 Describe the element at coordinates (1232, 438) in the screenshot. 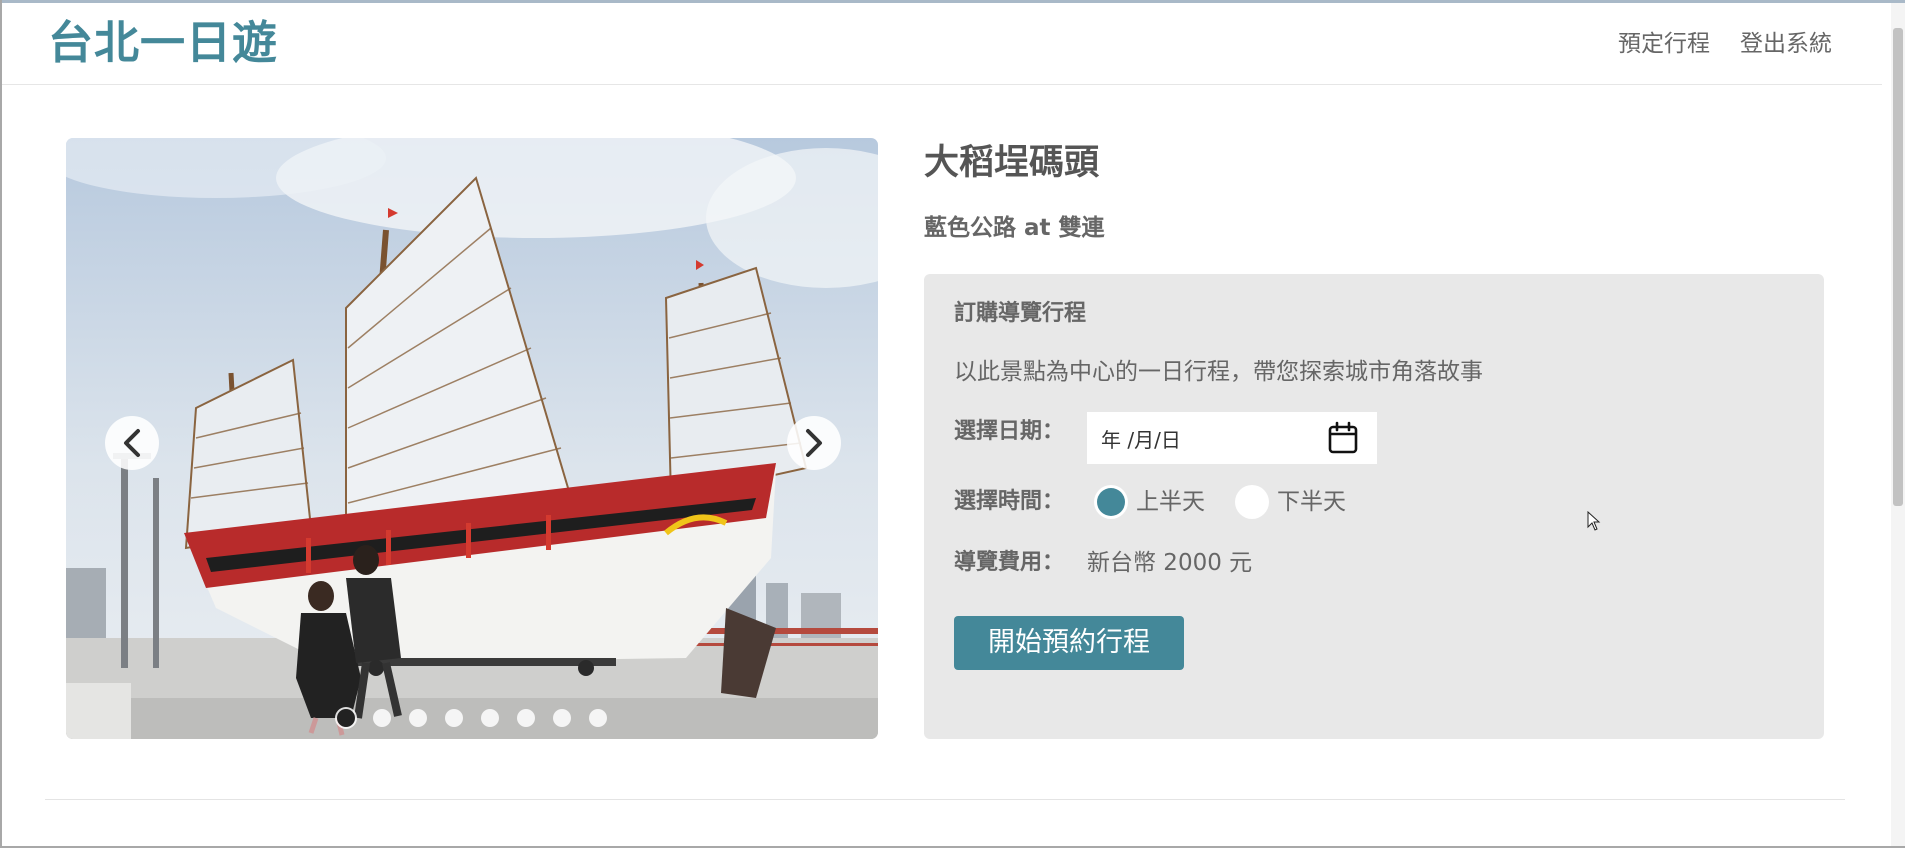

I see `date-input: 年 /月/日` at that location.